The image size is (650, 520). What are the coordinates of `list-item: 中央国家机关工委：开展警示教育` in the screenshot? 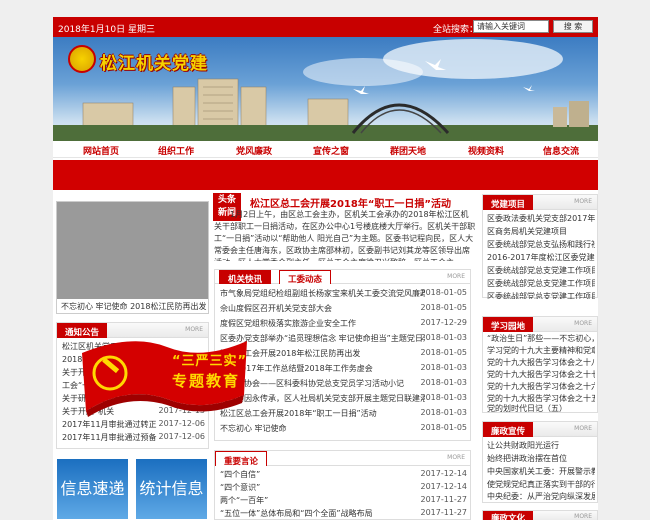 It's located at (541, 472).